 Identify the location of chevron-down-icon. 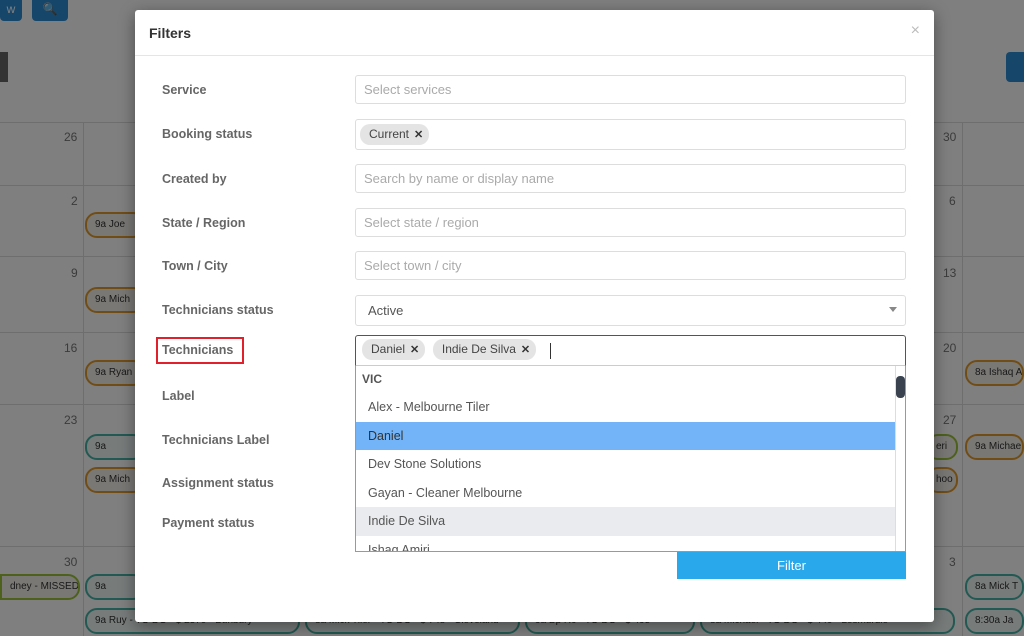
(893, 309).